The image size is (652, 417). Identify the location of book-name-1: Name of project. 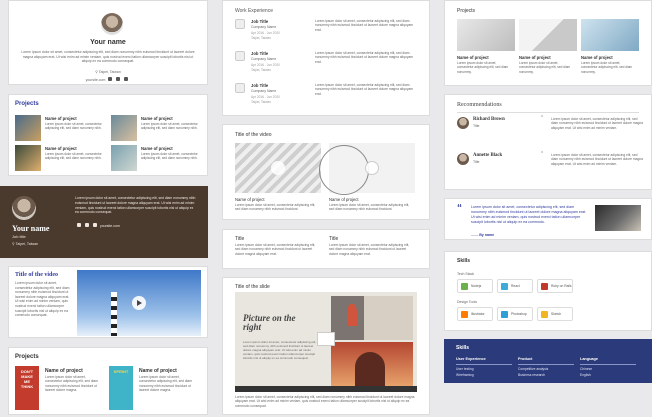
(64, 371).